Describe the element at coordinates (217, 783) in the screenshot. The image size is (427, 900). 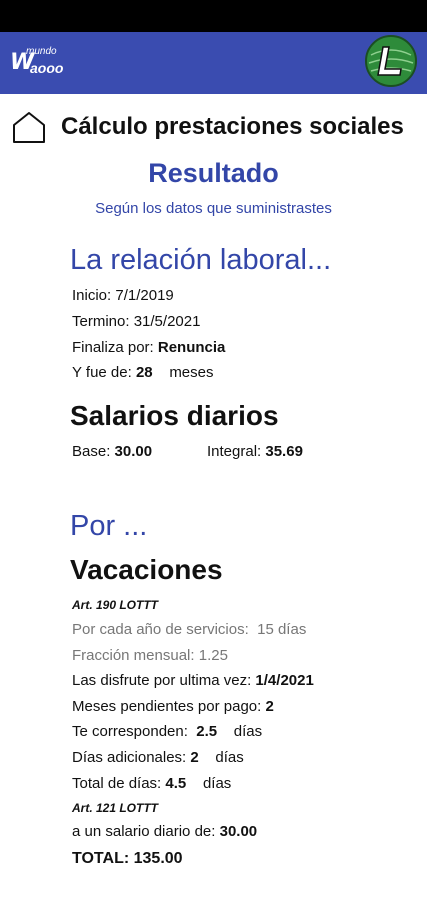
I see `total-dias-unit: días` at that location.